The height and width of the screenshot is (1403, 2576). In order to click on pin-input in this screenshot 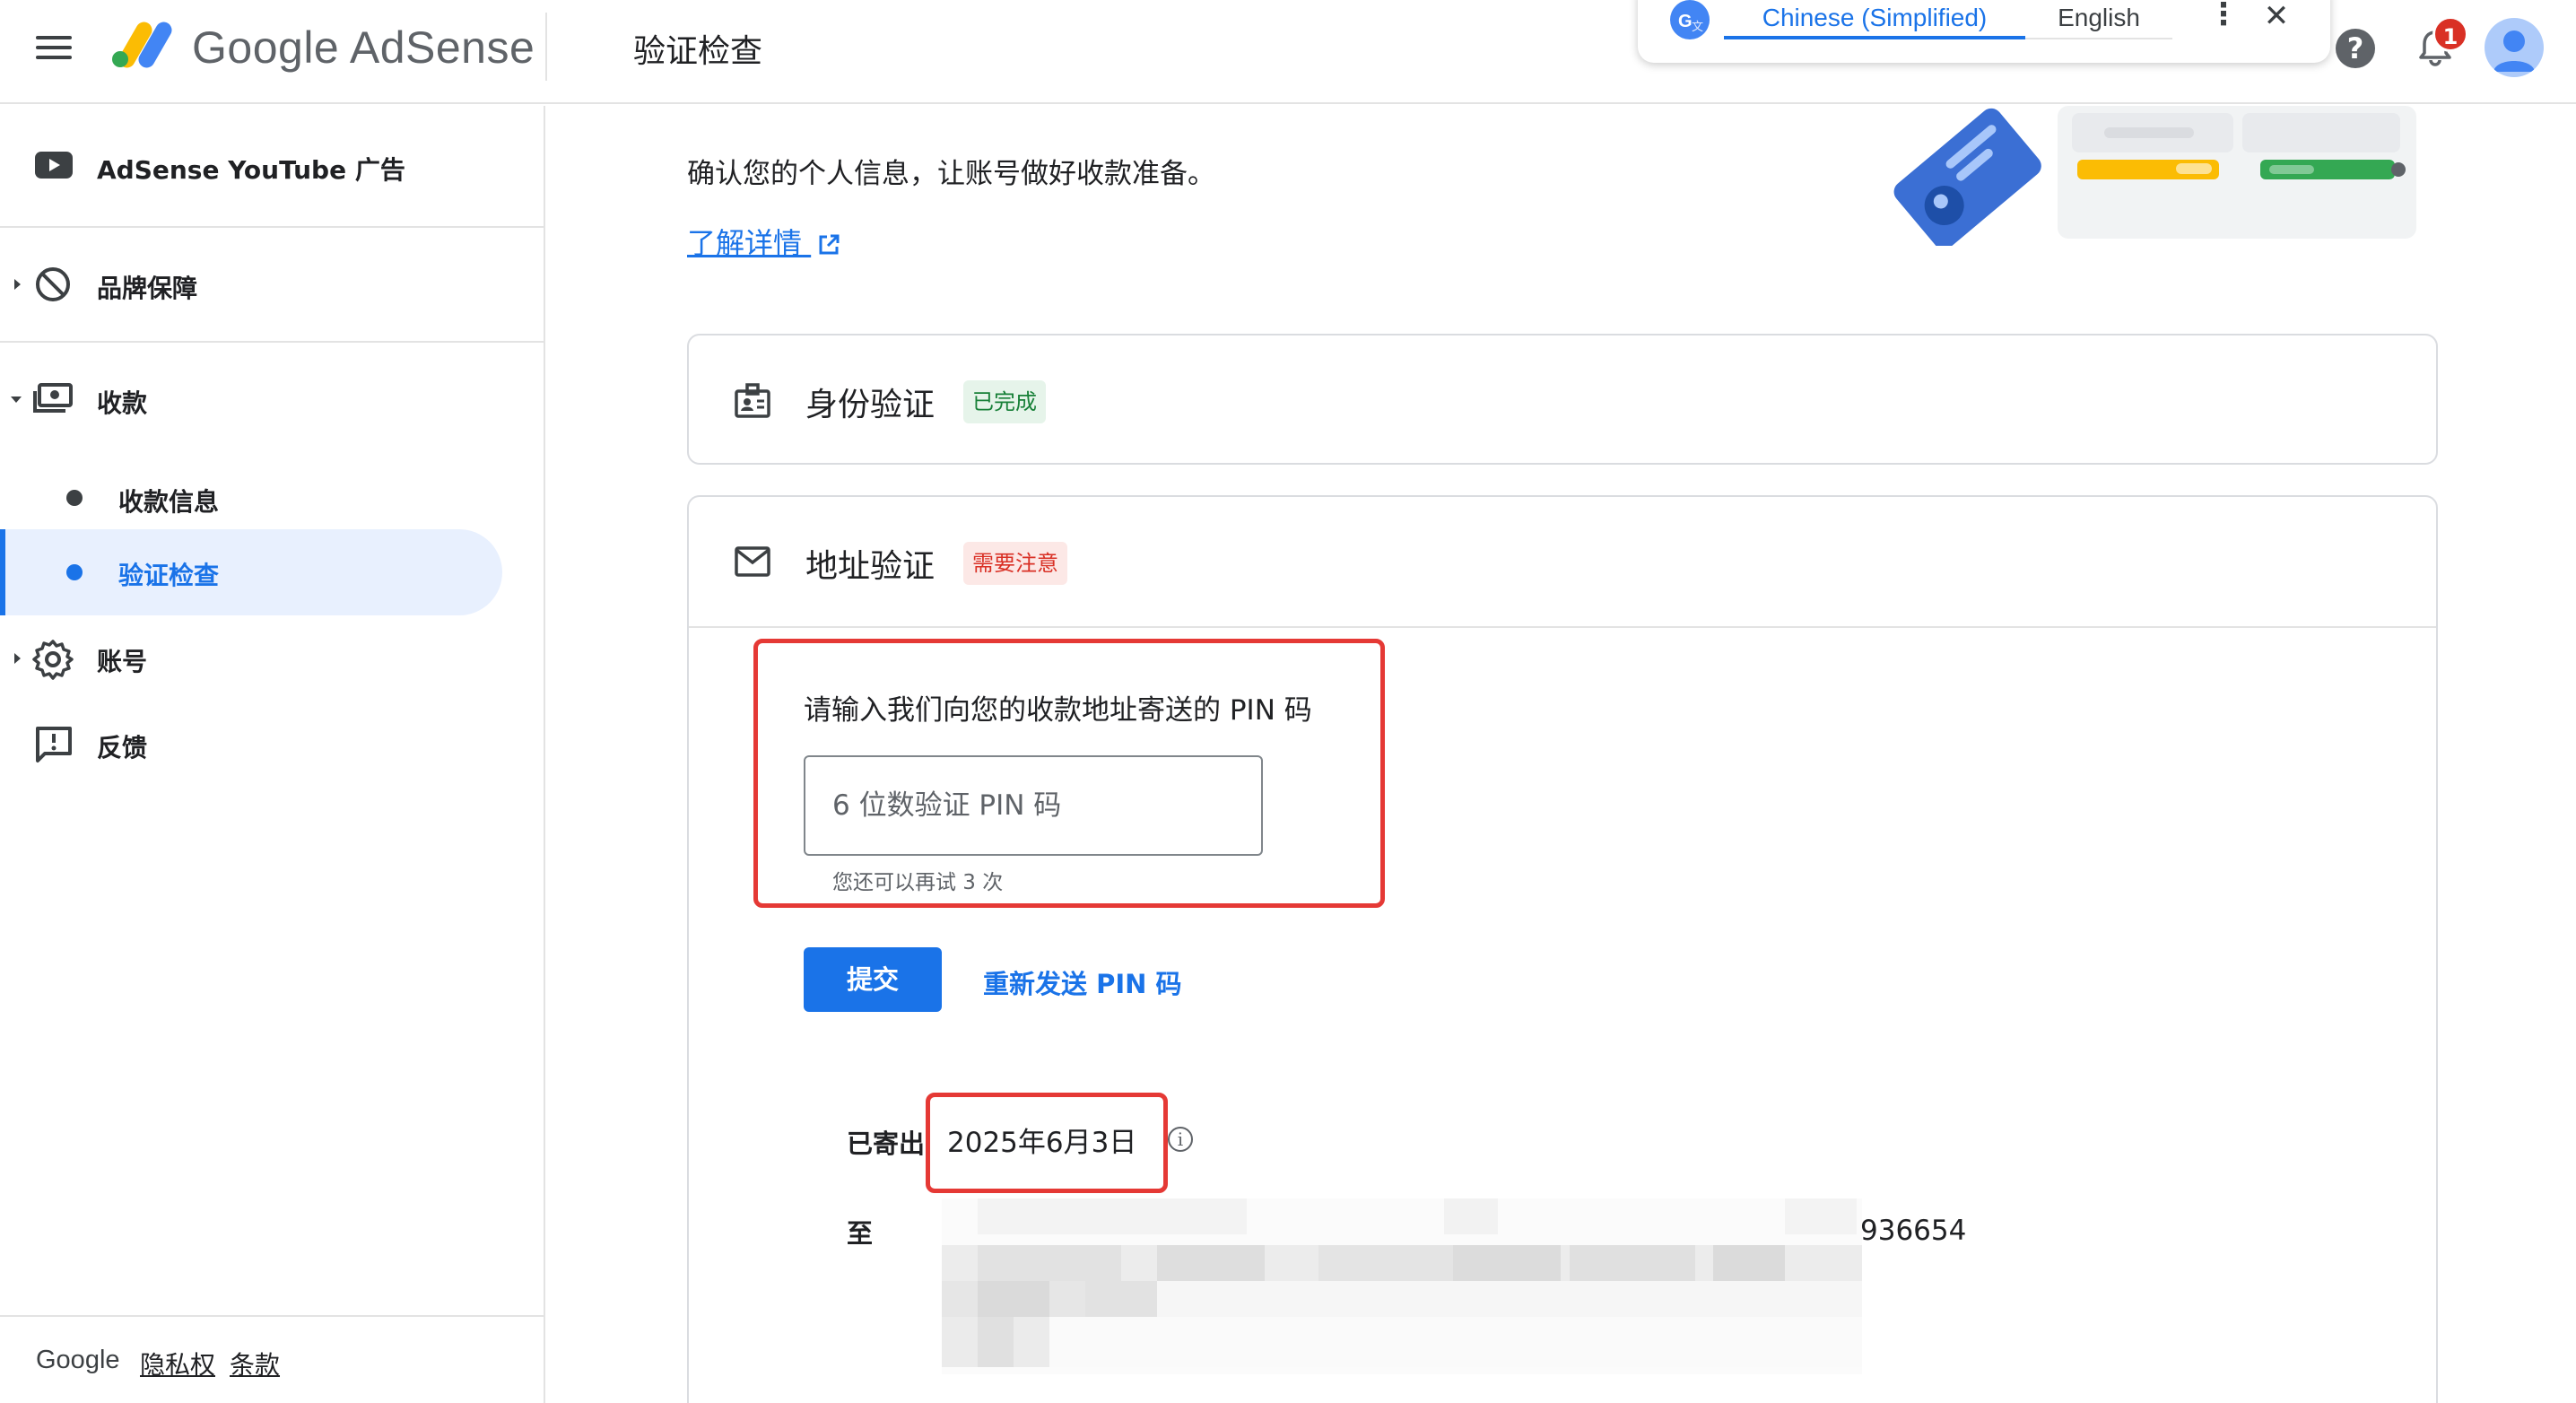, I will do `click(1033, 805)`.